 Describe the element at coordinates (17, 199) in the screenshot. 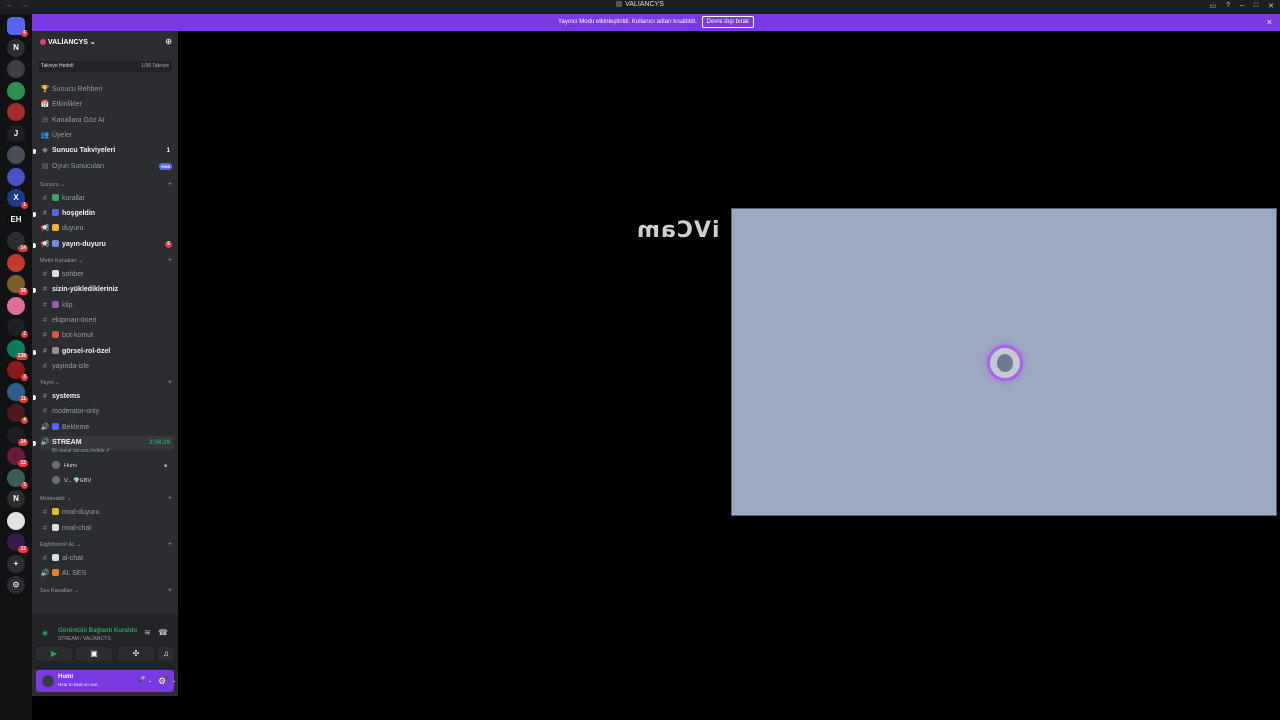

I see `server-icon: X1` at that location.